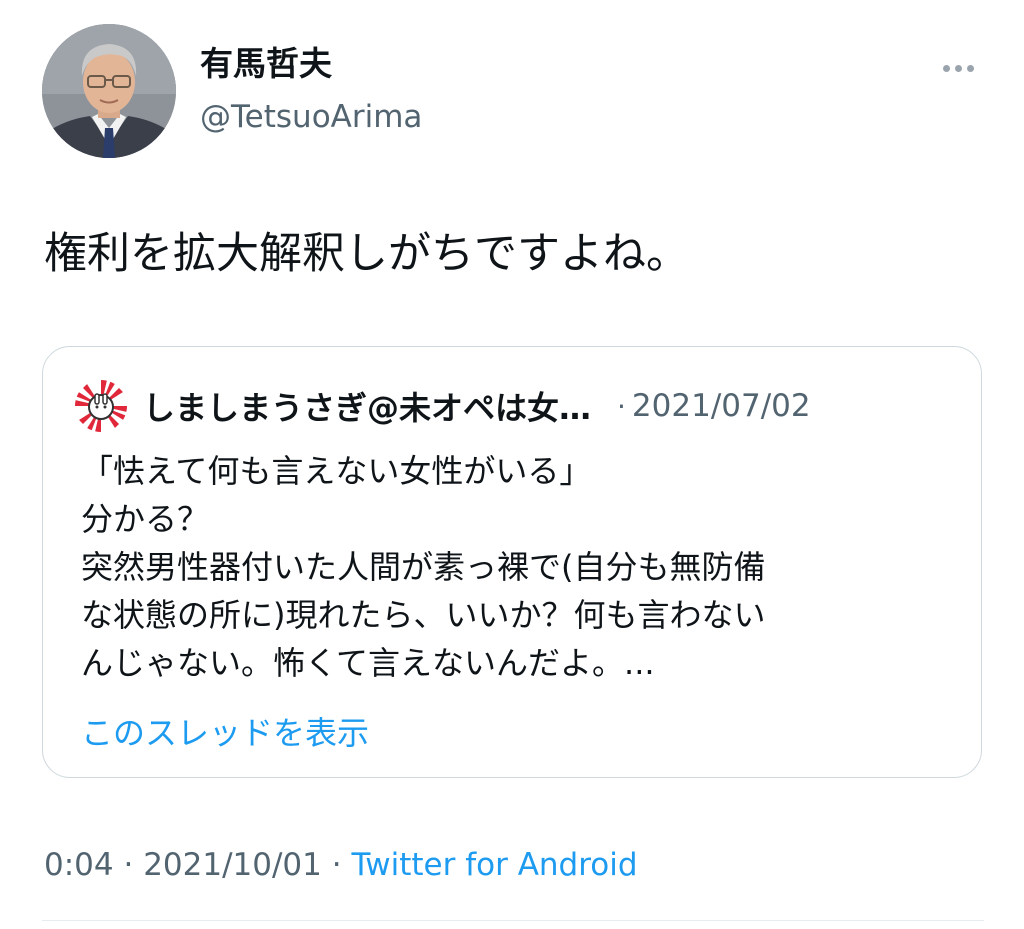 This screenshot has height=929, width=1024. Describe the element at coordinates (101, 406) in the screenshot. I see `quoted-author-avatar` at that location.